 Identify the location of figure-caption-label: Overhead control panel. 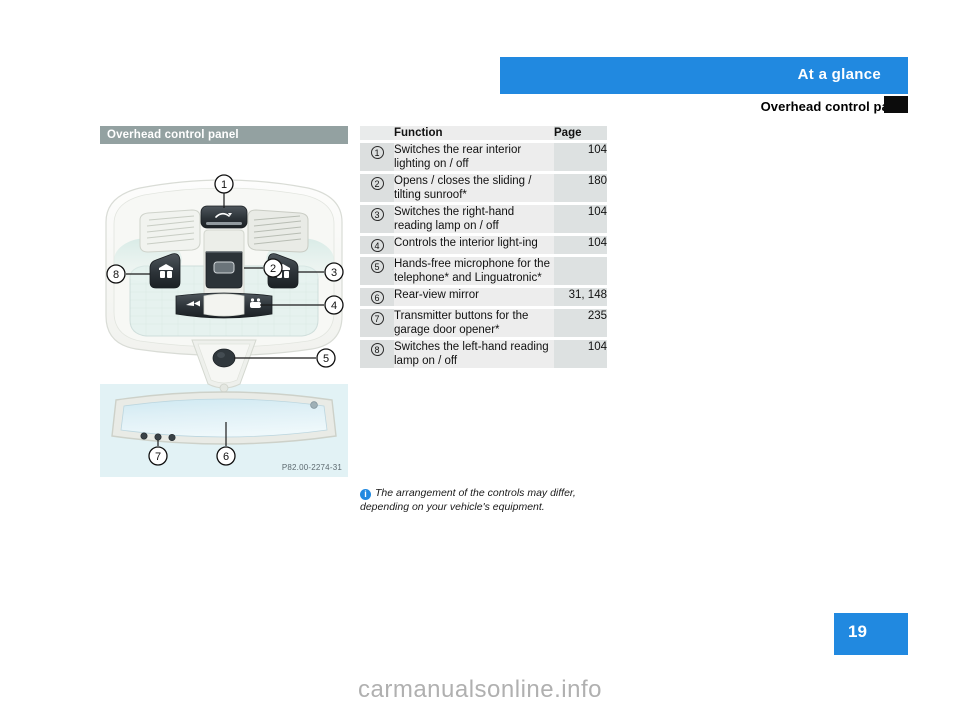
(173, 135).